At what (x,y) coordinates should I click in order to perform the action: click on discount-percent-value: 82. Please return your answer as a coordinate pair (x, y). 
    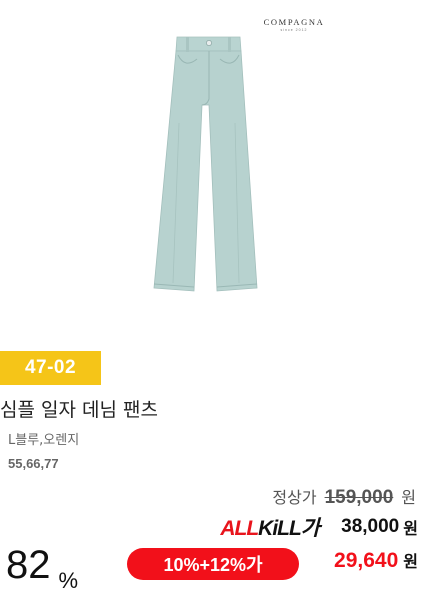
    Looking at the image, I should click on (28, 565).